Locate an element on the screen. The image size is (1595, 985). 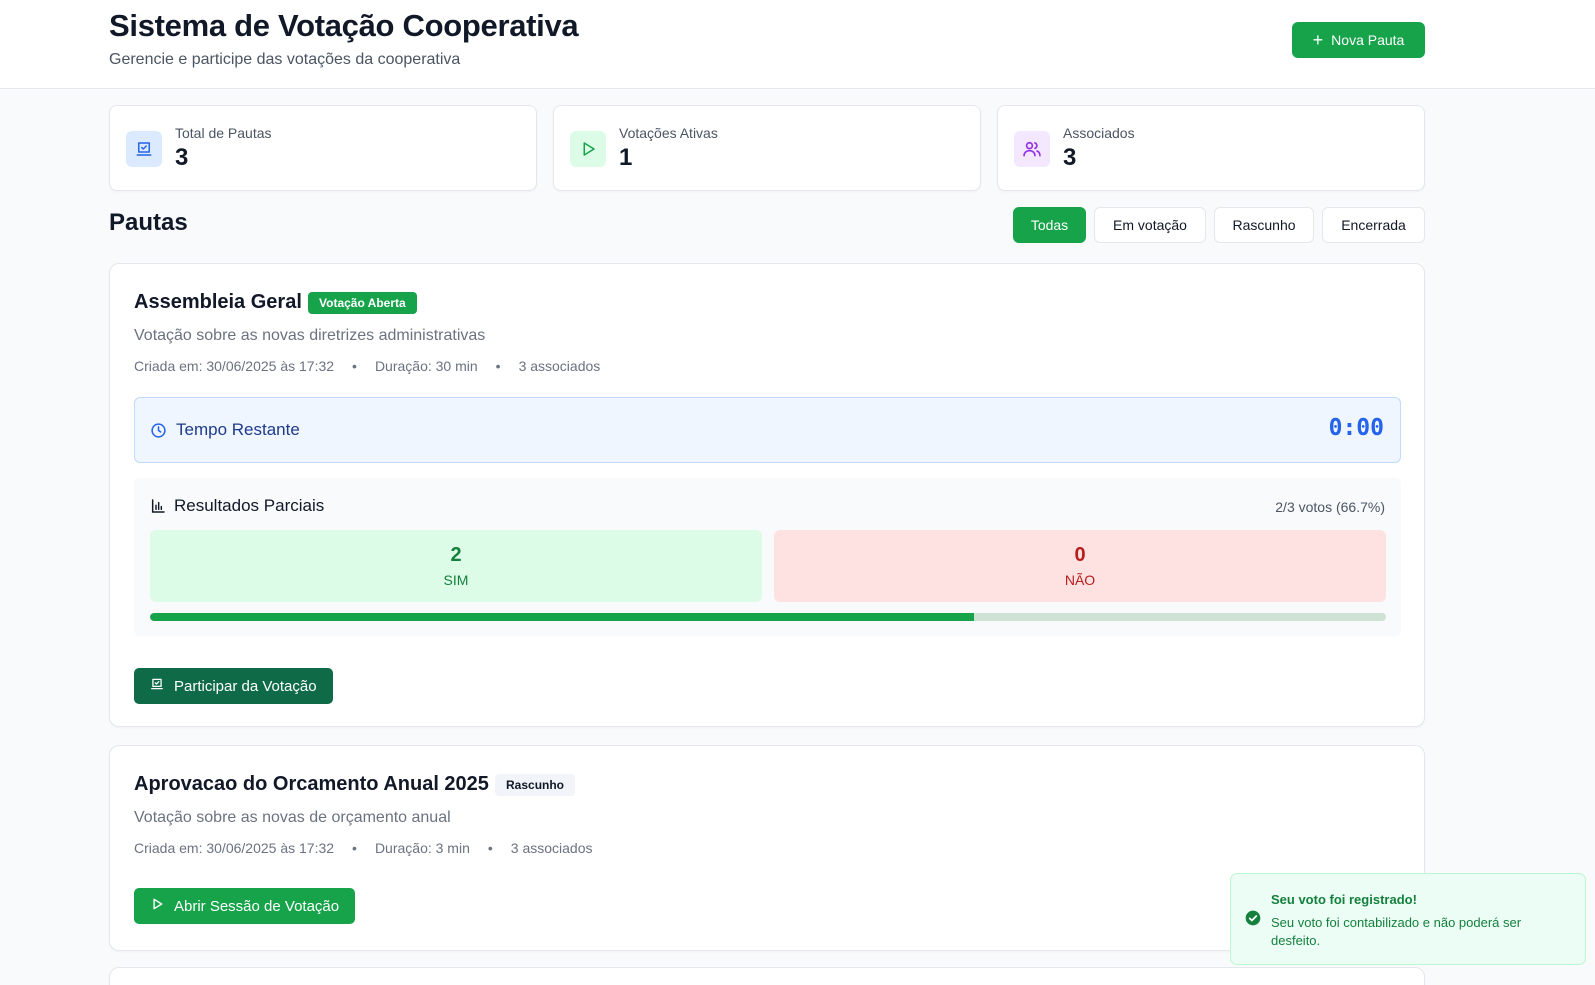
pauta-card is located at coordinates (767, 976).